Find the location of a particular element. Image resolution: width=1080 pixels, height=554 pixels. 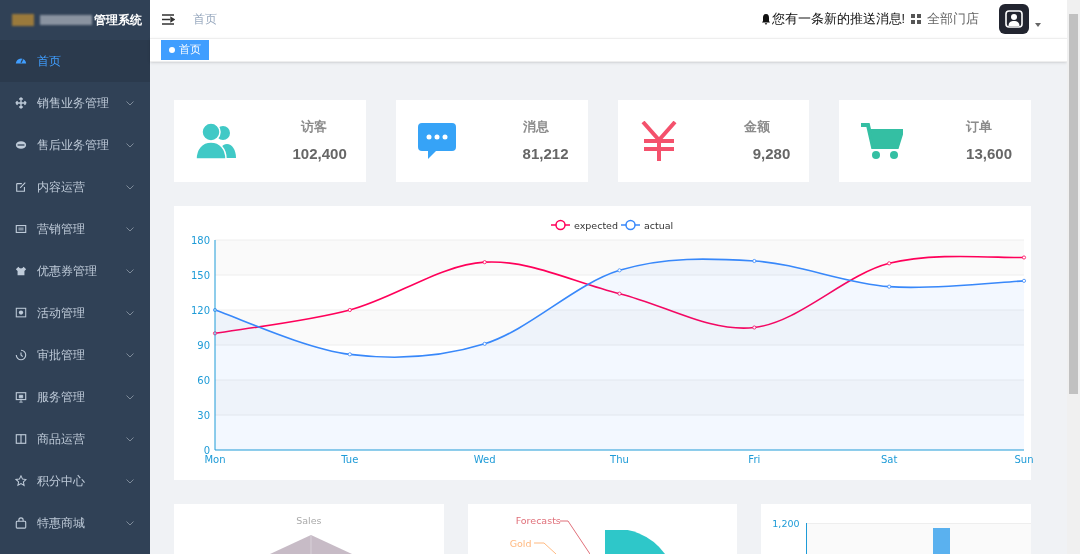

x-tick-label: Sun is located at coordinates (1024, 459).